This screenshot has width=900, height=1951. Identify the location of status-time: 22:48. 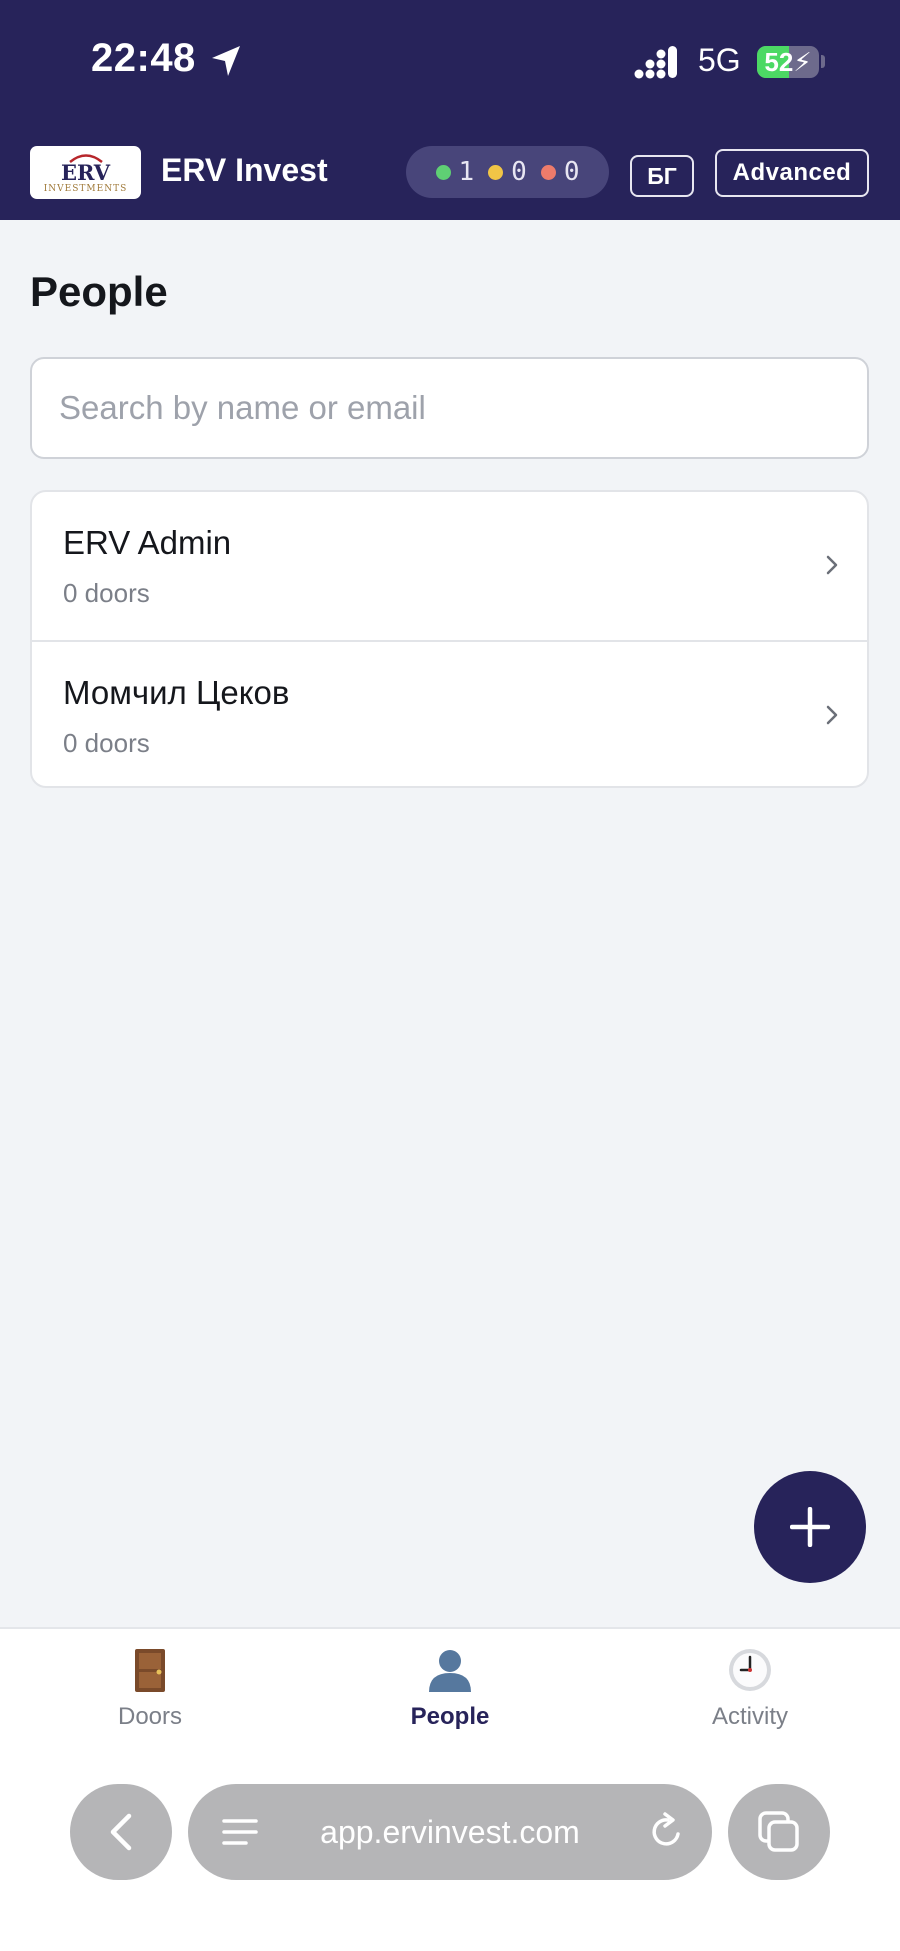
(143, 58).